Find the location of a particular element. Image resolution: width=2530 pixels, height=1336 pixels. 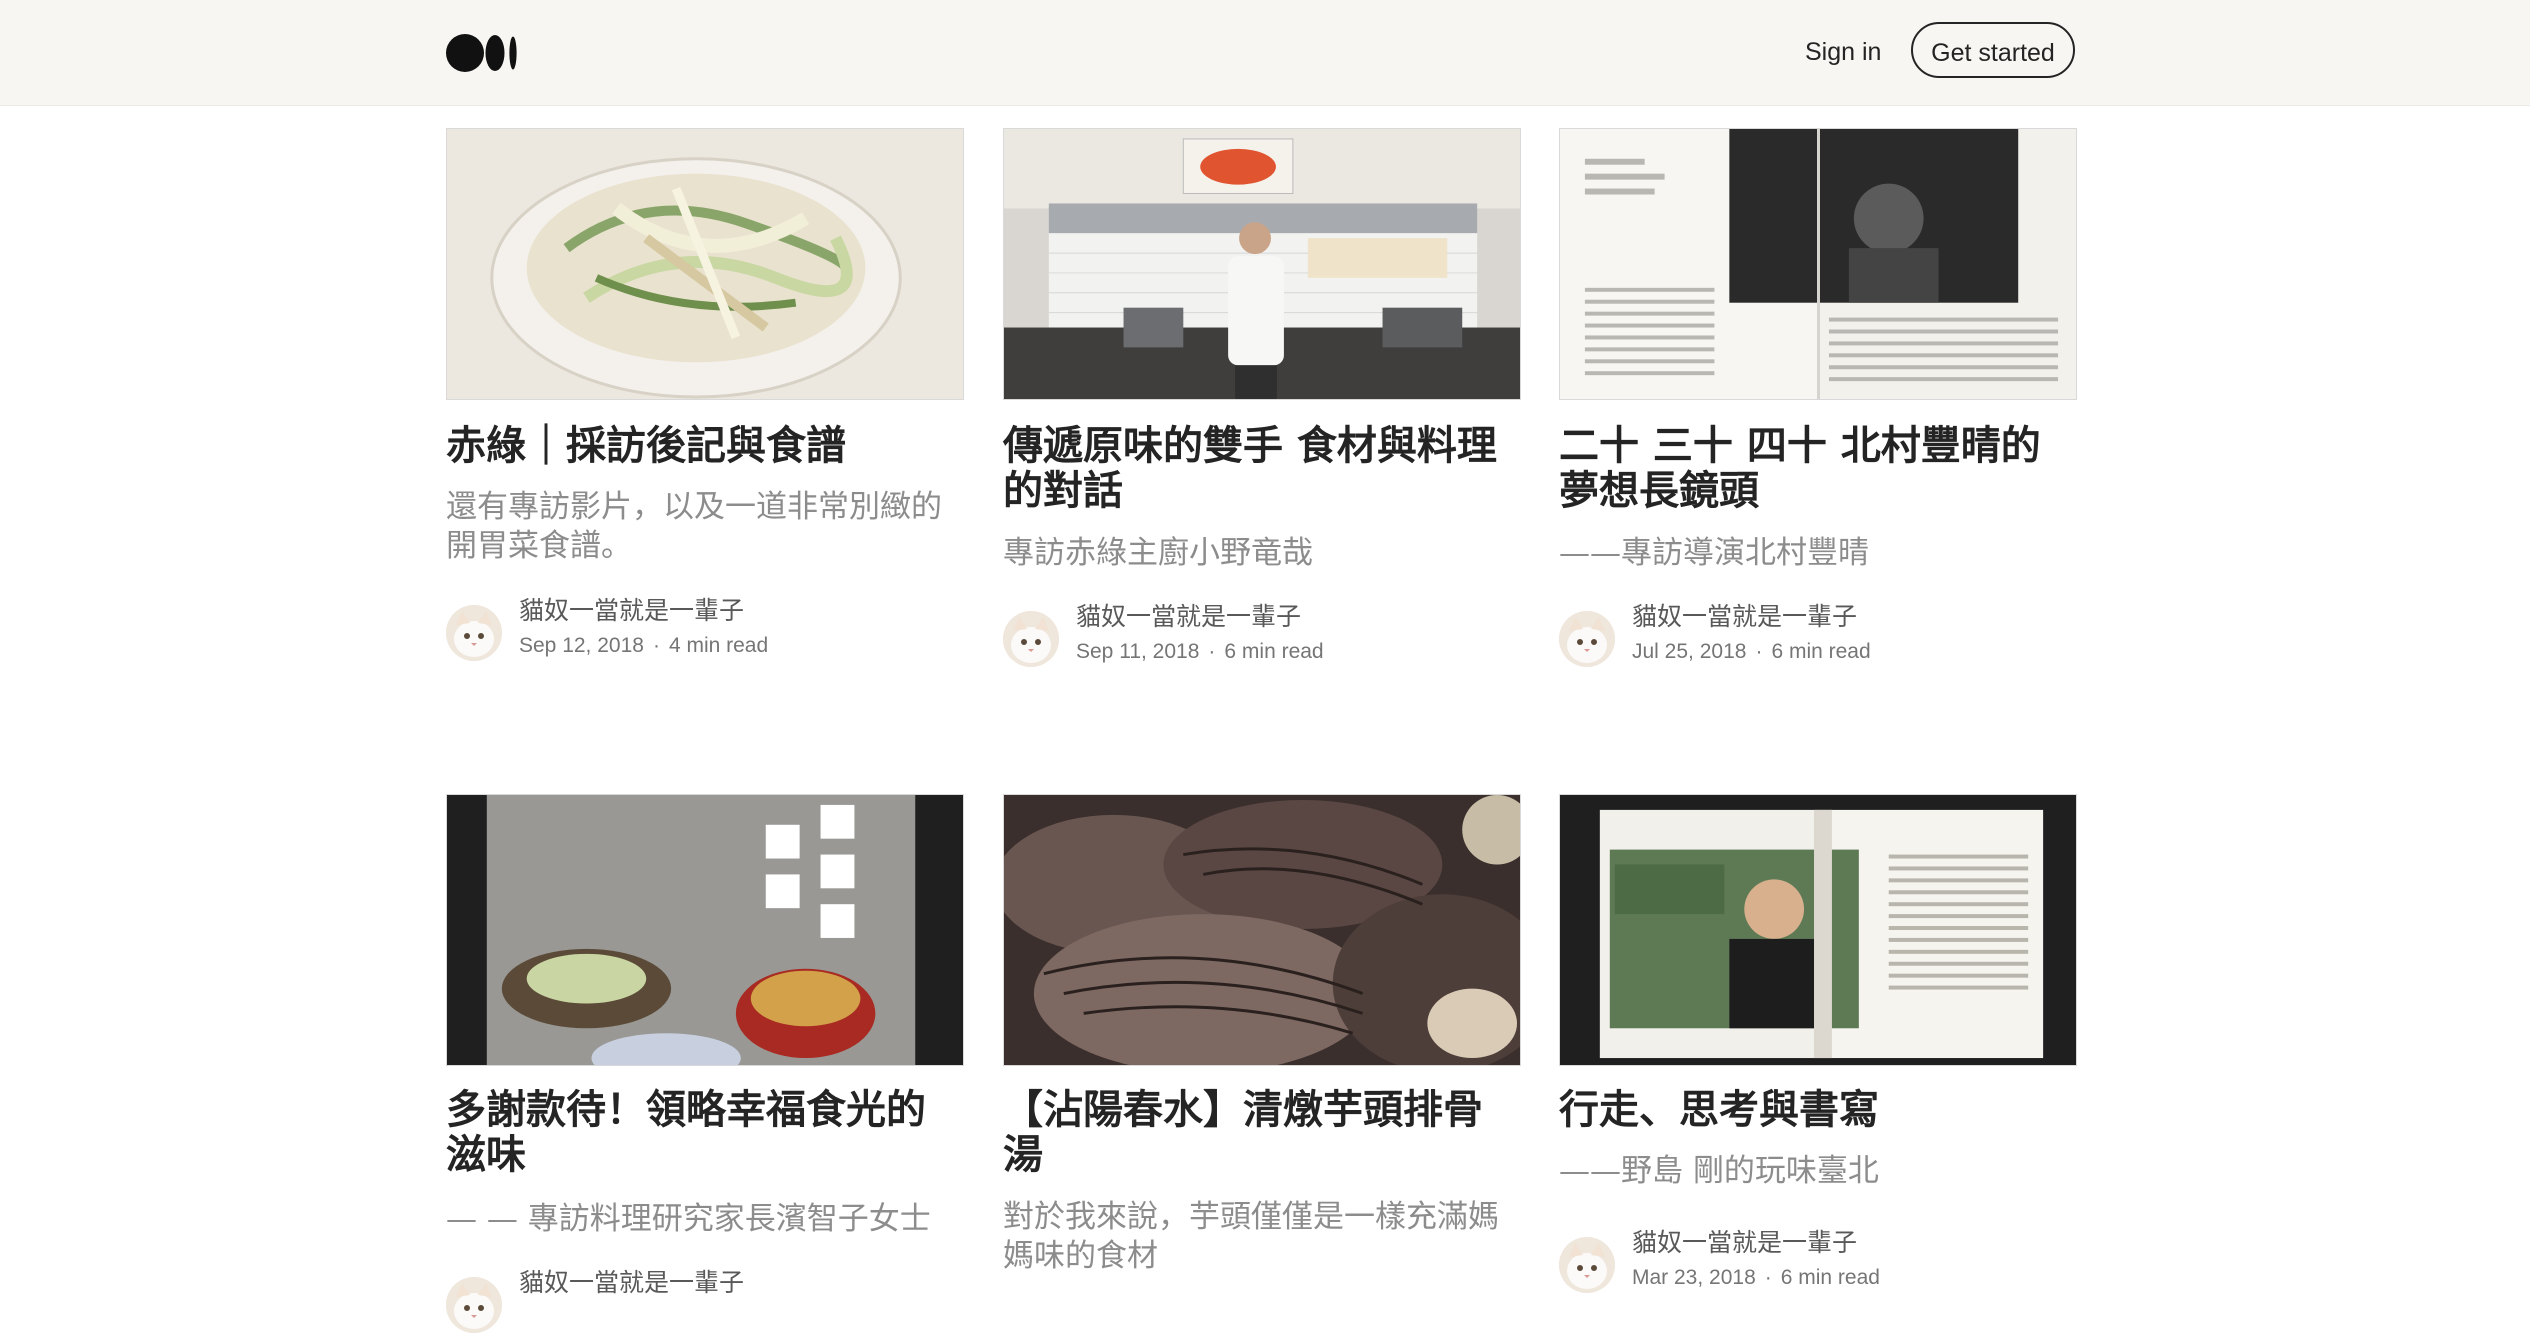

post-author: 貓奴一當就是一輩子 is located at coordinates (705, 1302).